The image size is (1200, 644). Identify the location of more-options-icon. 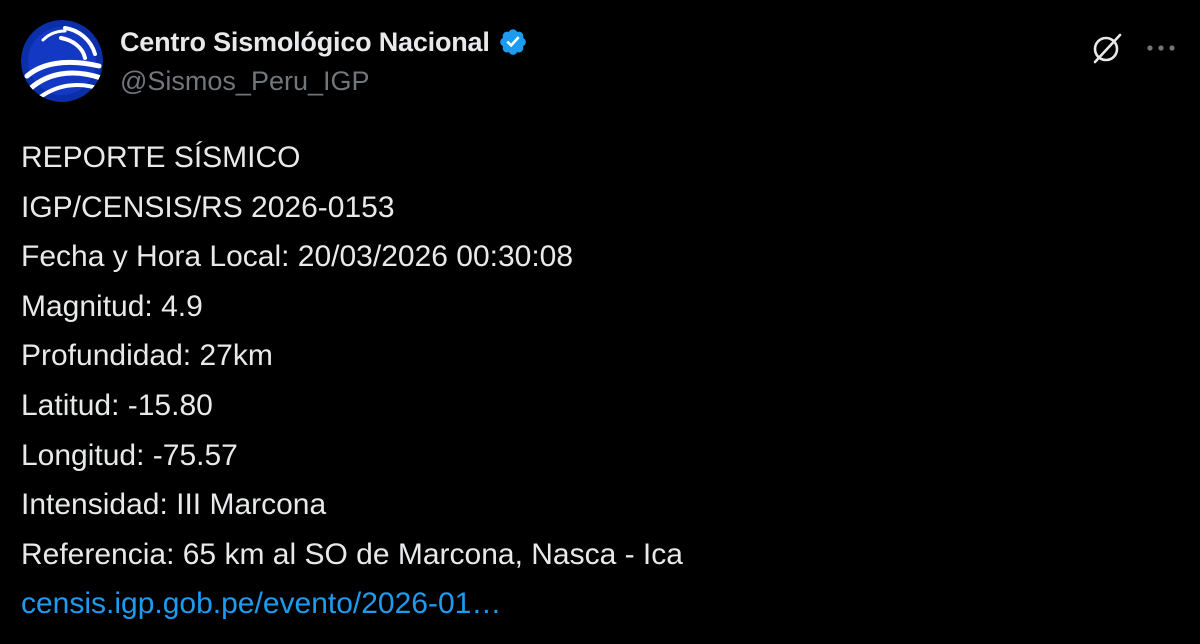
(1161, 48).